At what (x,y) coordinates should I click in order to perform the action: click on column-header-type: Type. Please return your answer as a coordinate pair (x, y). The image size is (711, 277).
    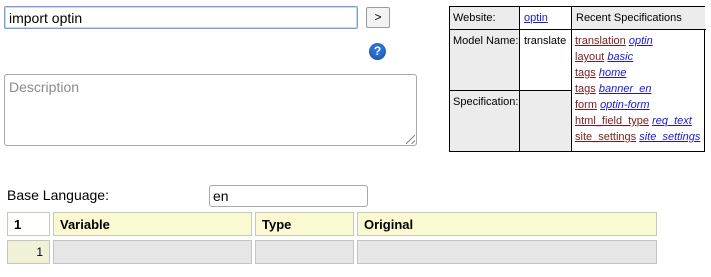
    Looking at the image, I should click on (304, 224).